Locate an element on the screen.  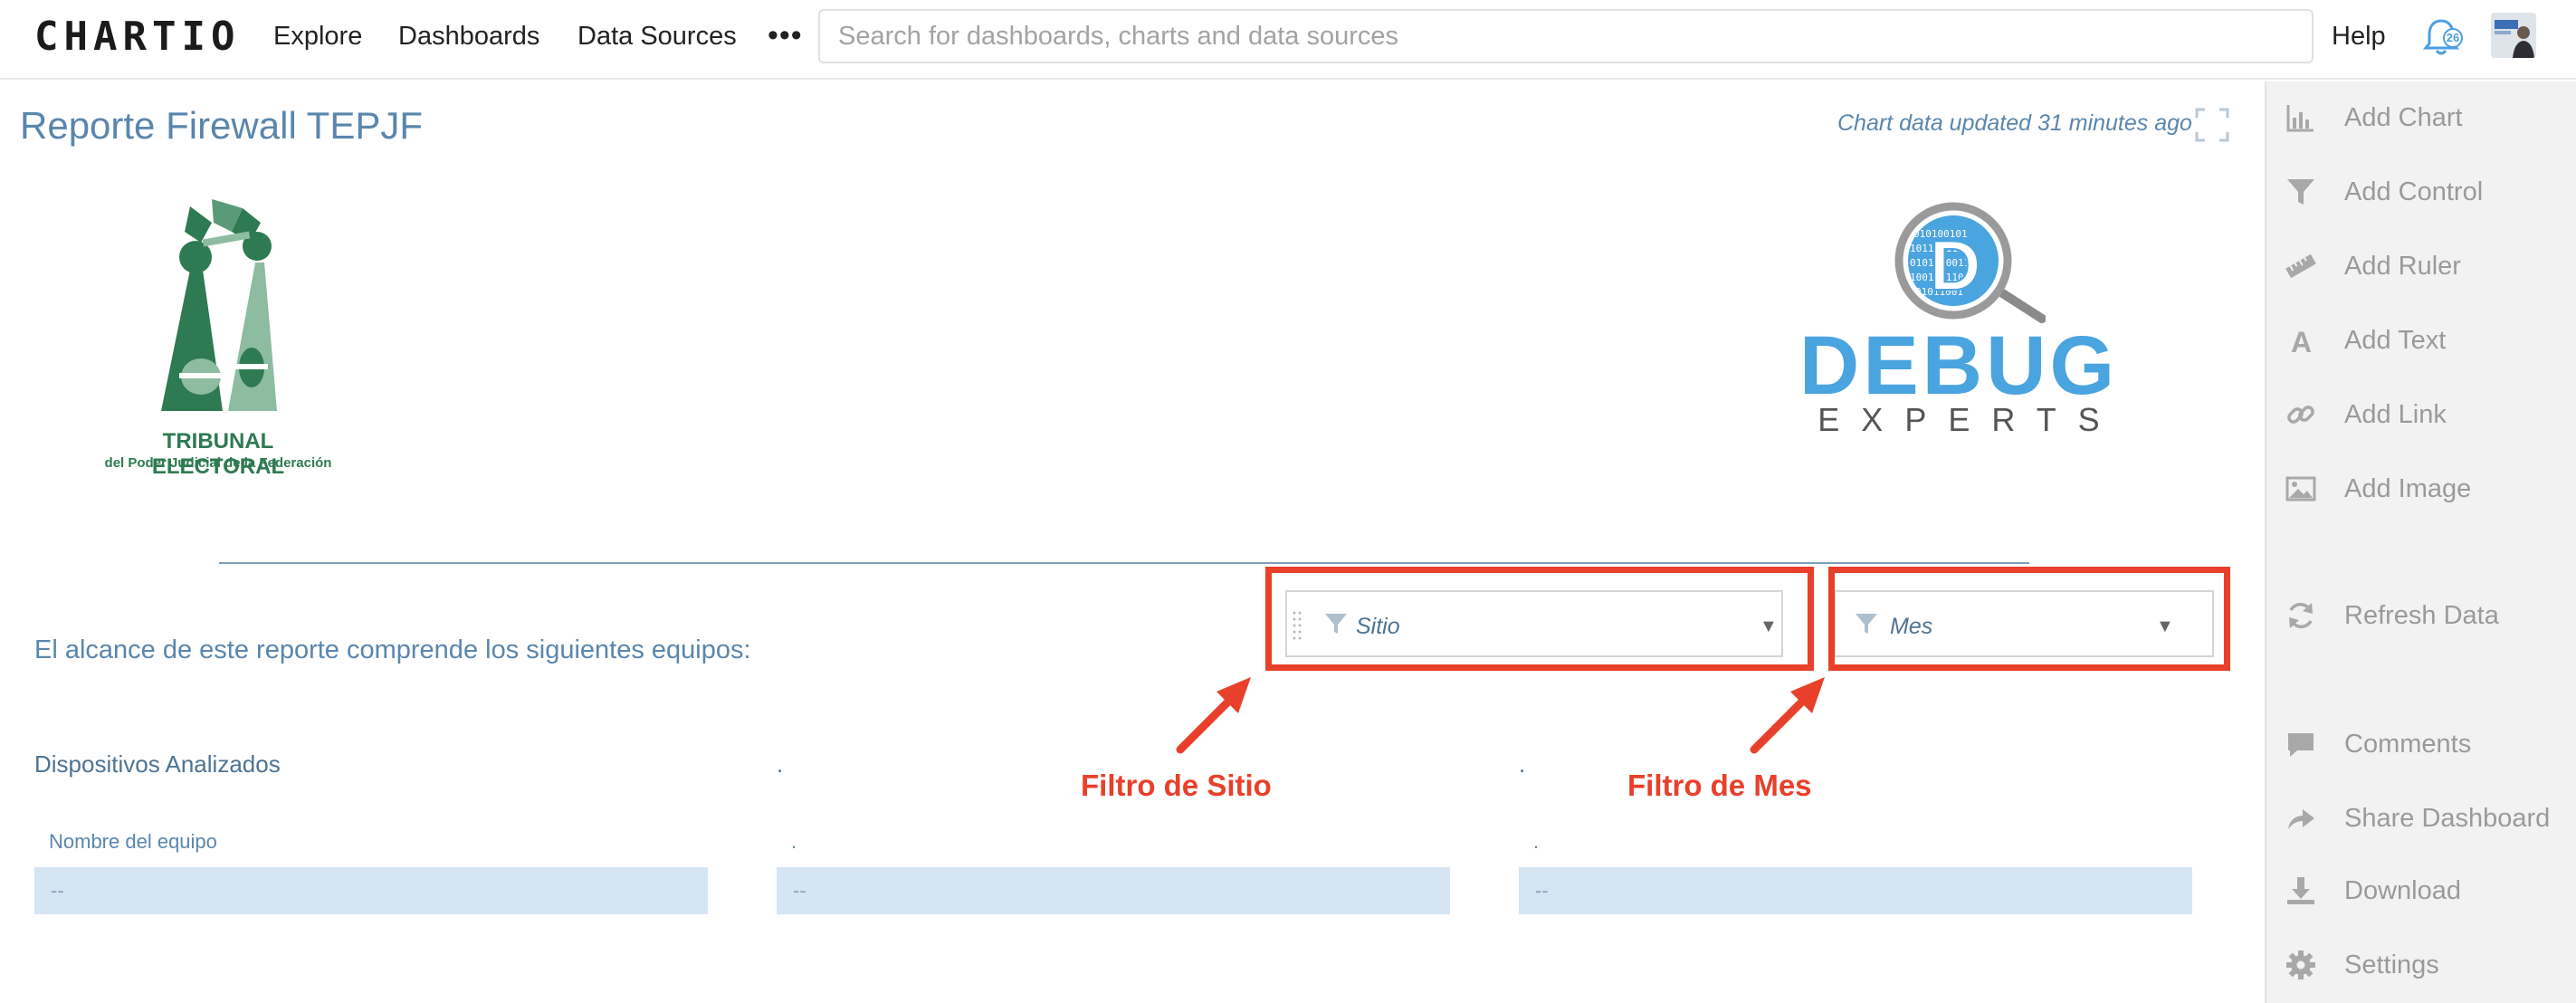
fullscreen-icon is located at coordinates (2212, 125).